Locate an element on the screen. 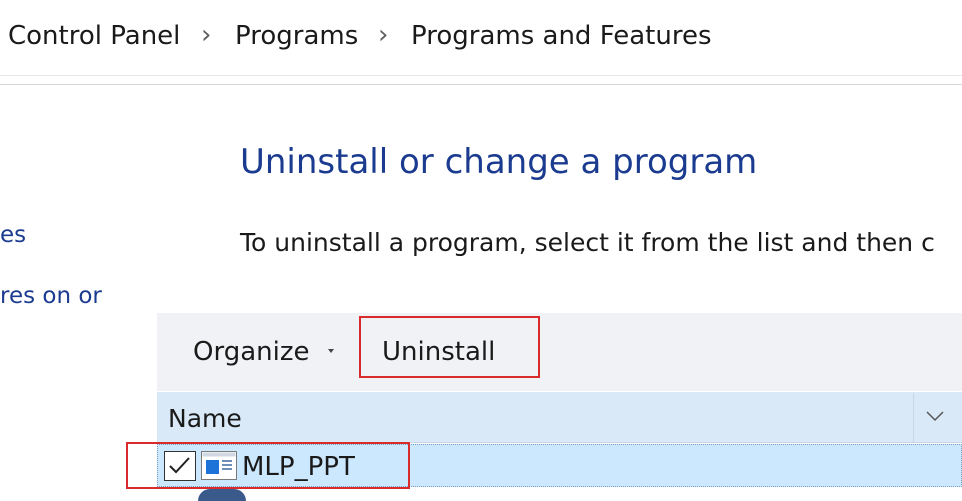 The width and height of the screenshot is (962, 501). program-icon is located at coordinates (222, 495).